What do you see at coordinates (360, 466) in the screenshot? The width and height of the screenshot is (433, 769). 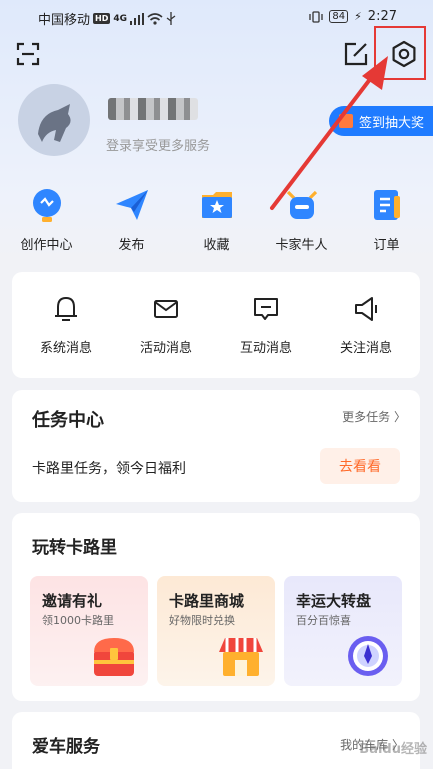 I see `go-see-button: 去看看` at bounding box center [360, 466].